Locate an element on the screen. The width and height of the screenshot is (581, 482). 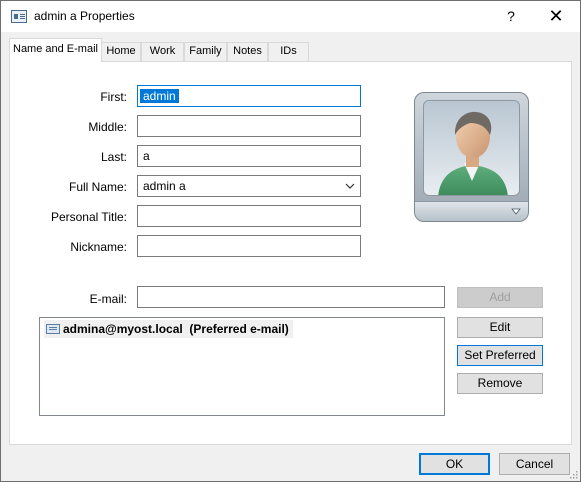
email-address: admina@myost.local is located at coordinates (123, 329).